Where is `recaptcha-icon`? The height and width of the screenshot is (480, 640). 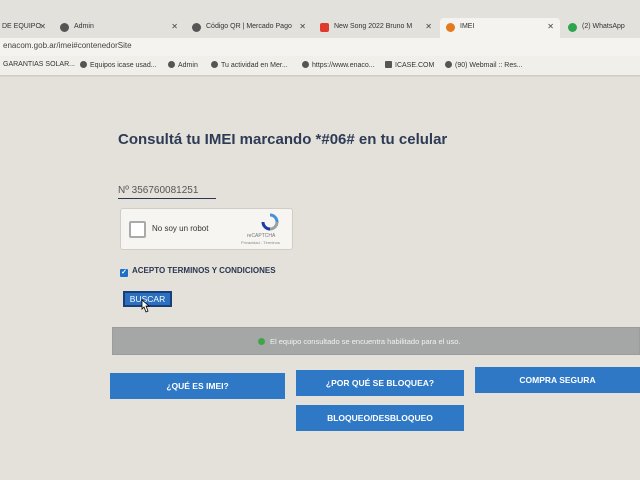
recaptcha-icon is located at coordinates (270, 222).